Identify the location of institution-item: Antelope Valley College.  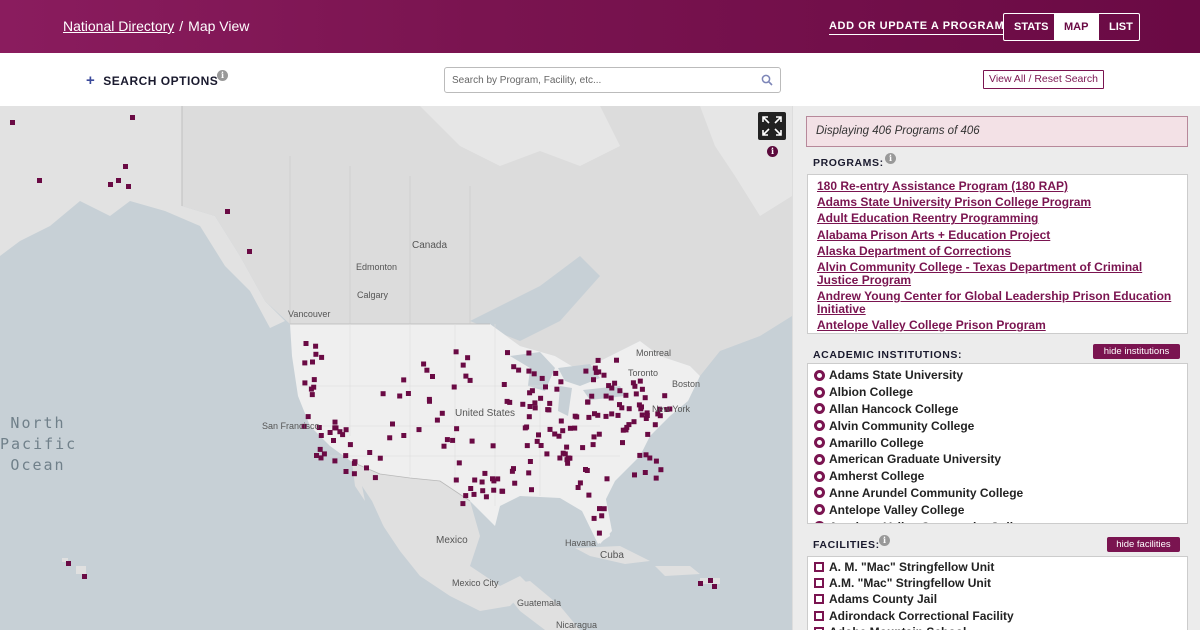
(997, 509).